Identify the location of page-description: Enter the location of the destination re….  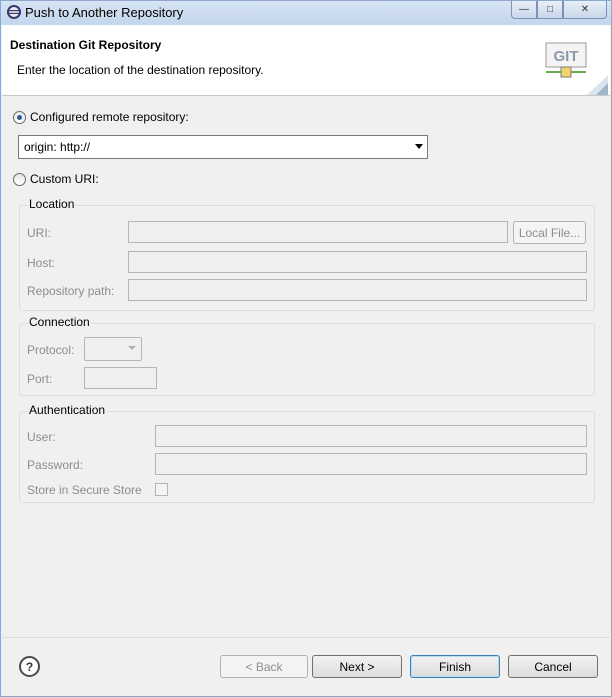
(140, 70).